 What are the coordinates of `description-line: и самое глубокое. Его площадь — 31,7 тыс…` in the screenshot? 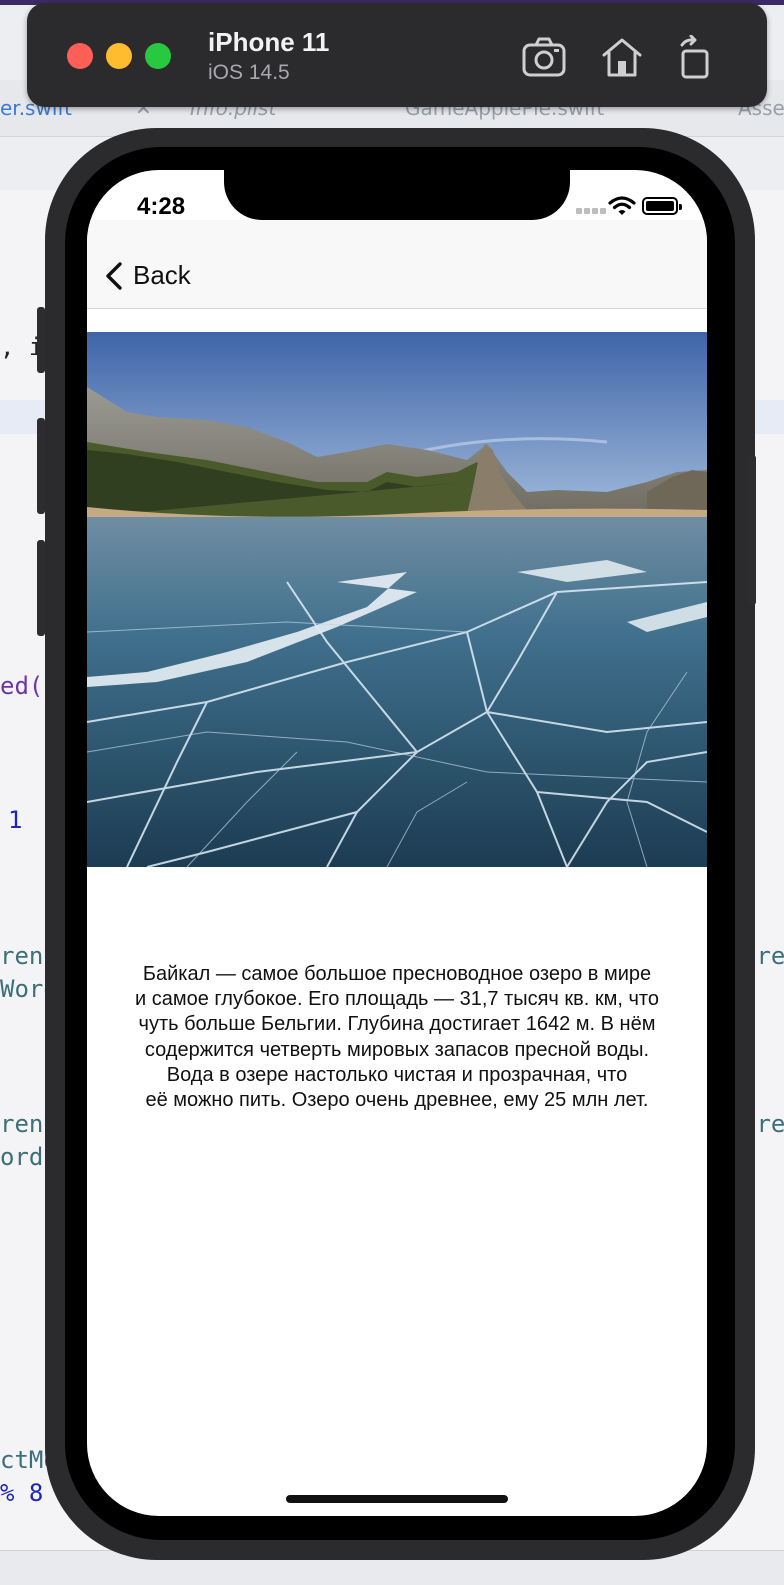 It's located at (397, 999).